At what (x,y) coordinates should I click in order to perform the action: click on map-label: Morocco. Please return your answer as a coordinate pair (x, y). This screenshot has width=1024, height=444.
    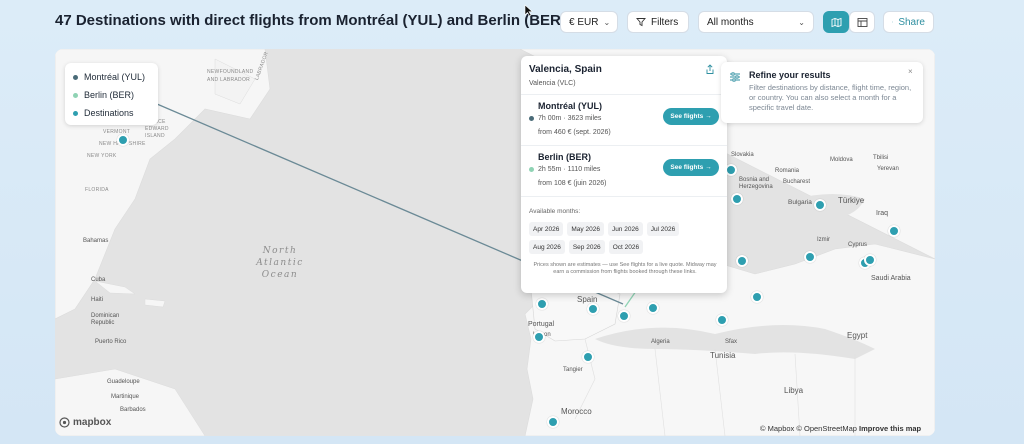
    Looking at the image, I should click on (576, 411).